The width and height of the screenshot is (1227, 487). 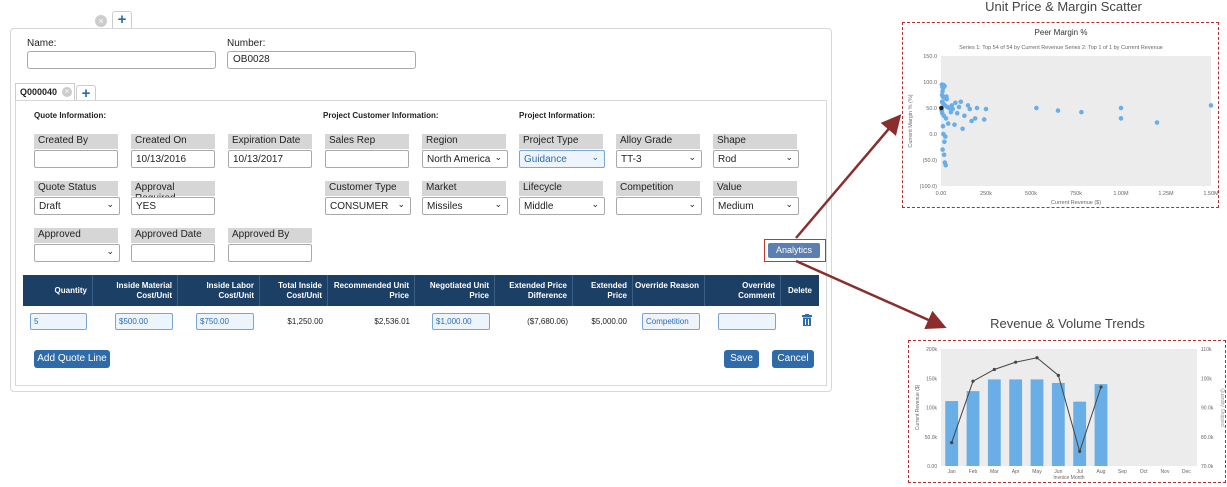 I want to click on scatter-y-tick: (50.0), so click(x=930, y=161).